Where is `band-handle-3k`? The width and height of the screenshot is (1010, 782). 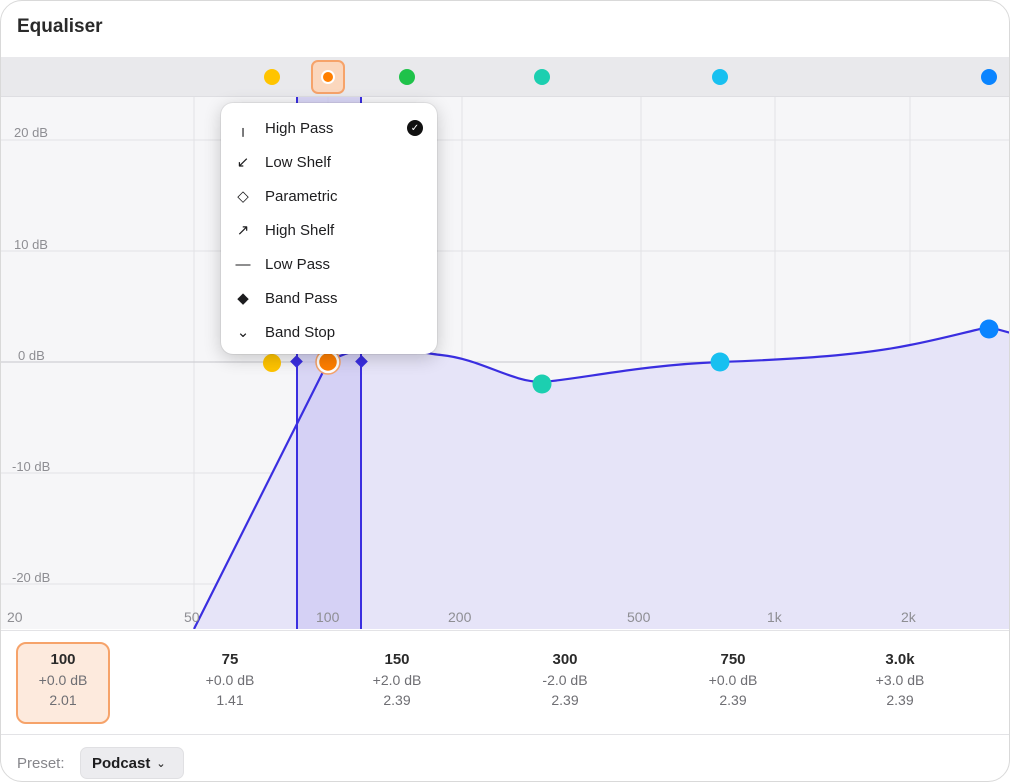
band-handle-3k is located at coordinates (989, 77).